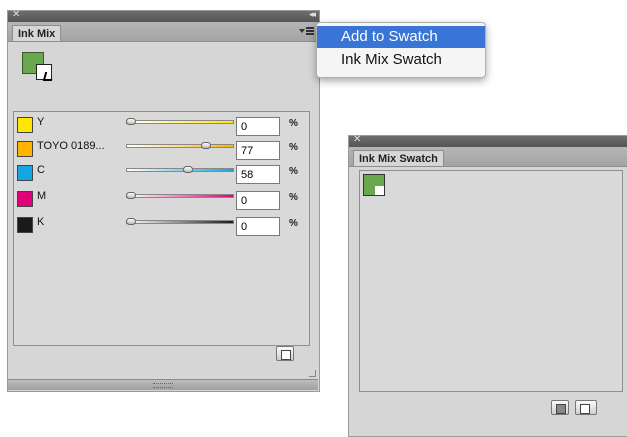  I want to click on ink-row-y: Y 0 %, so click(161, 126).